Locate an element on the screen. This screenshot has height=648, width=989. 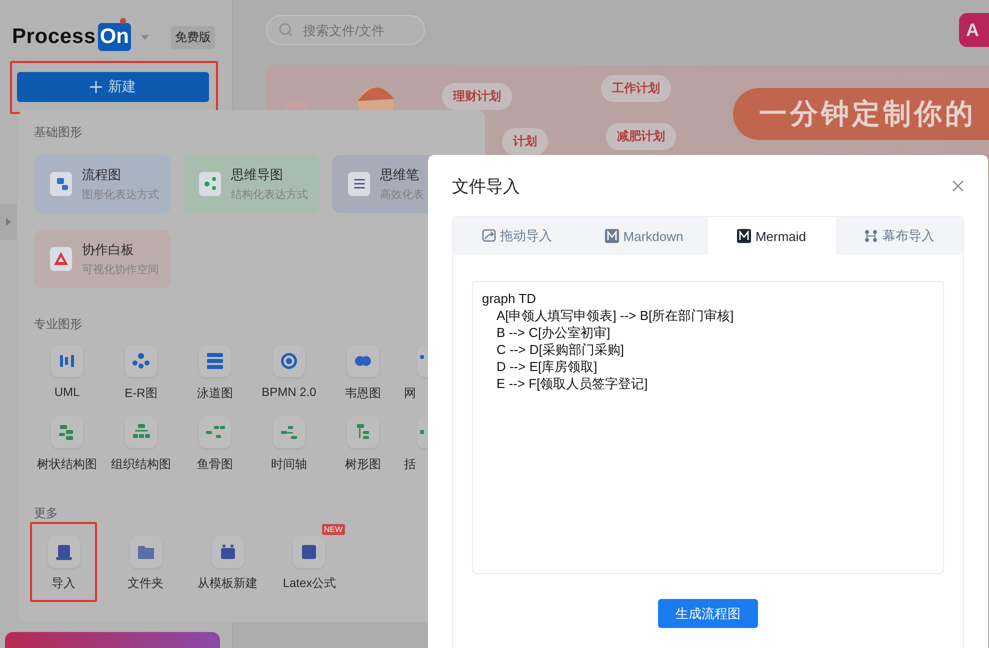
diagram-type-item: 韦恩图 is located at coordinates (363, 373).